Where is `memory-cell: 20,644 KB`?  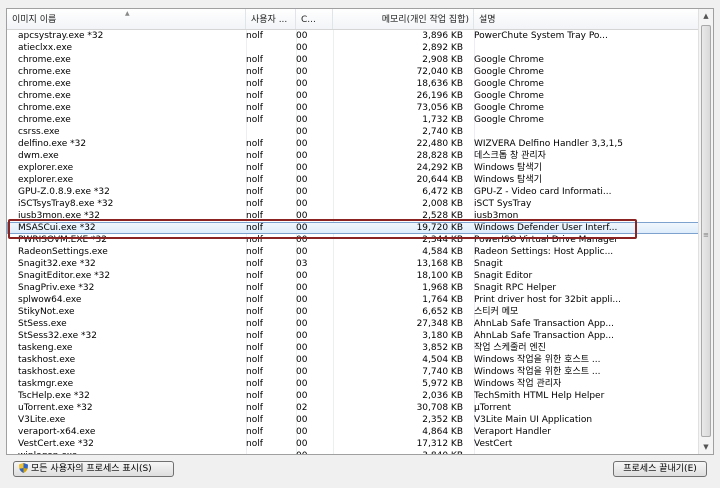 memory-cell: 20,644 KB is located at coordinates (439, 180).